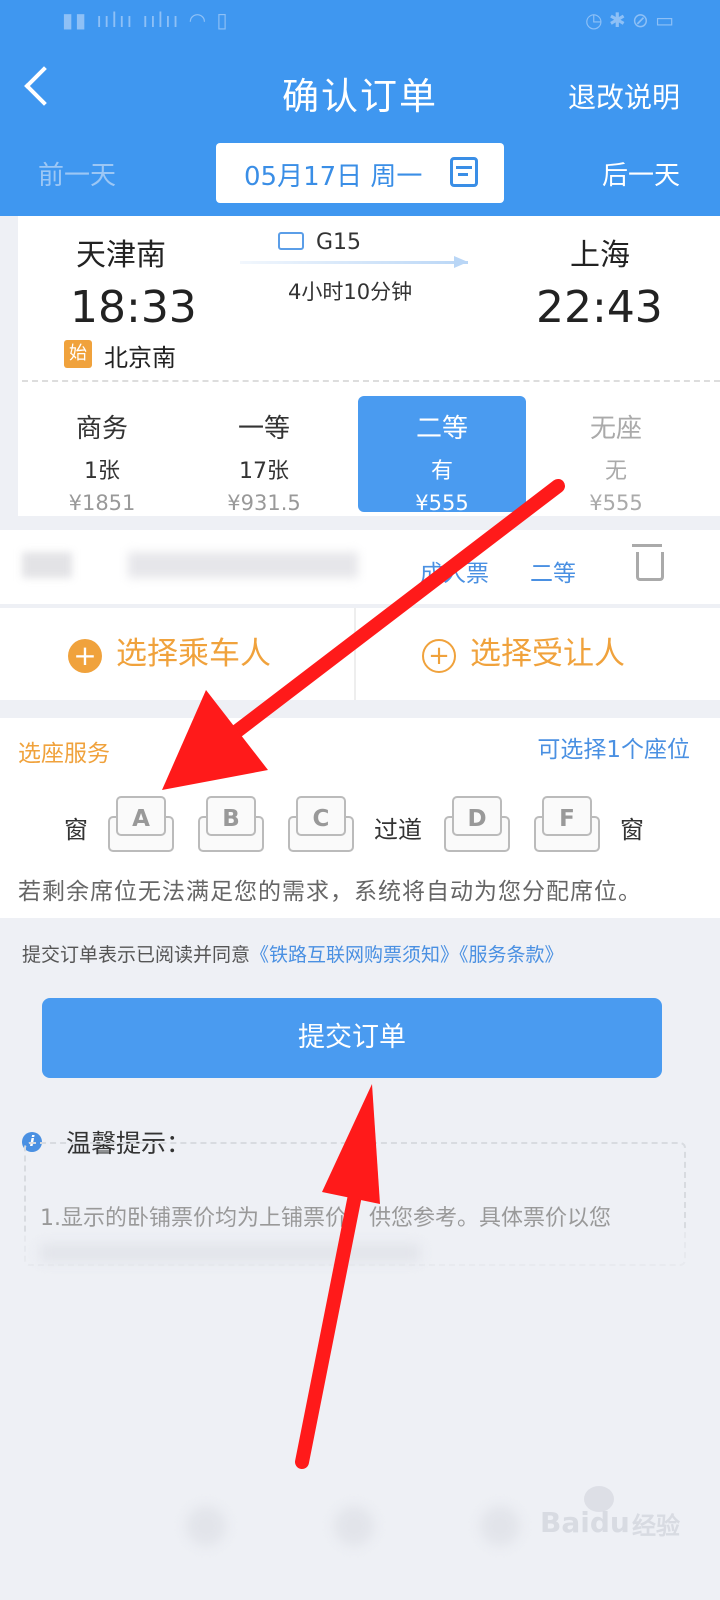  What do you see at coordinates (337, 1276) in the screenshot?
I see `annotation-arrow-to-submit` at bounding box center [337, 1276].